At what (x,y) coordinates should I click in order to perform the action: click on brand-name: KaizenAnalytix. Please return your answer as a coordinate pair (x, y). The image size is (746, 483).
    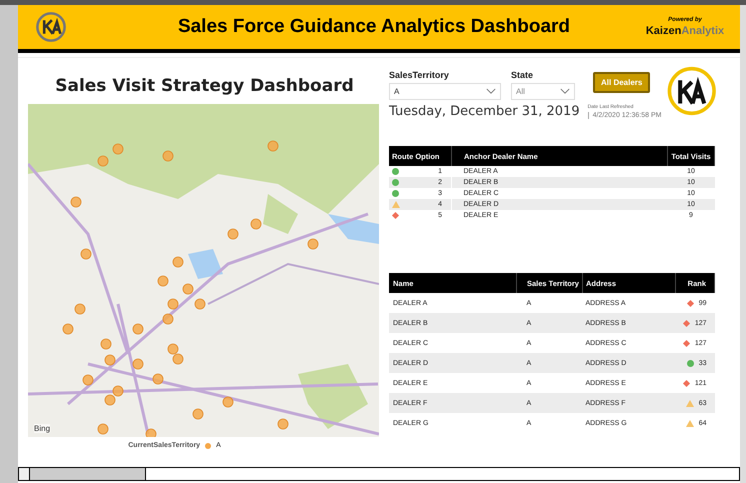
    Looking at the image, I should click on (685, 31).